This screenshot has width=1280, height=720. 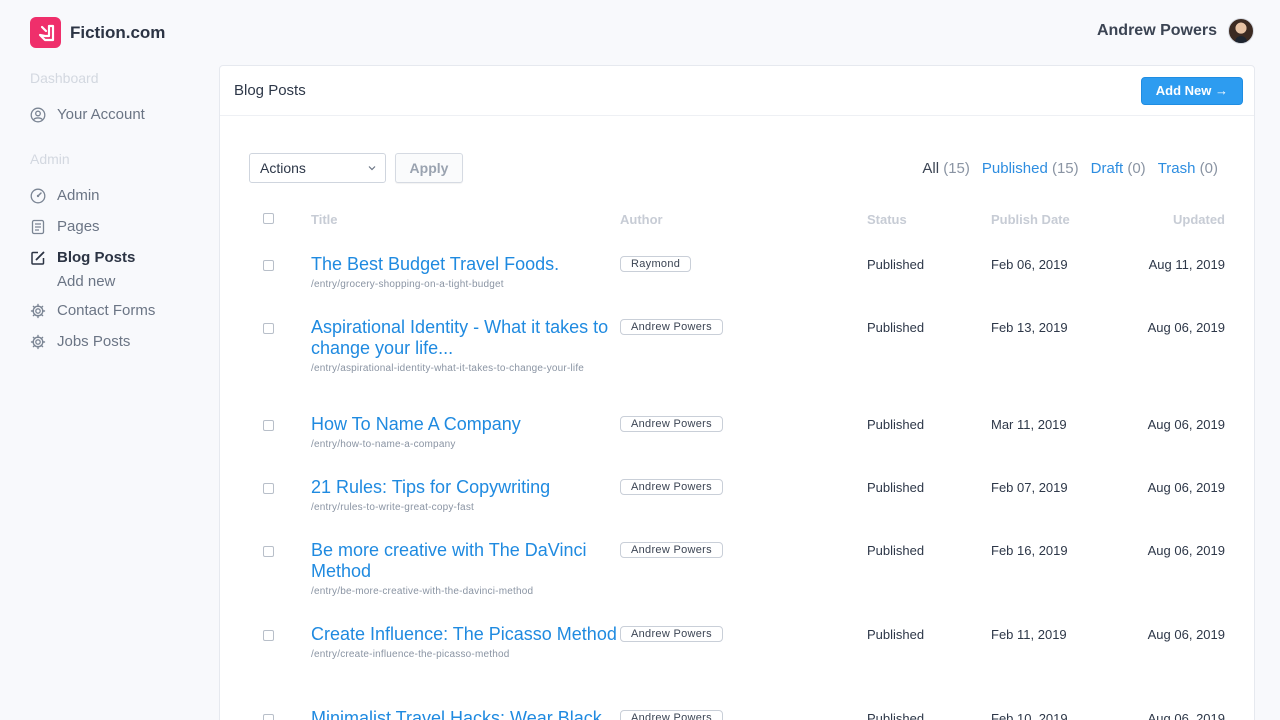 I want to click on edit-icon, so click(x=38, y=258).